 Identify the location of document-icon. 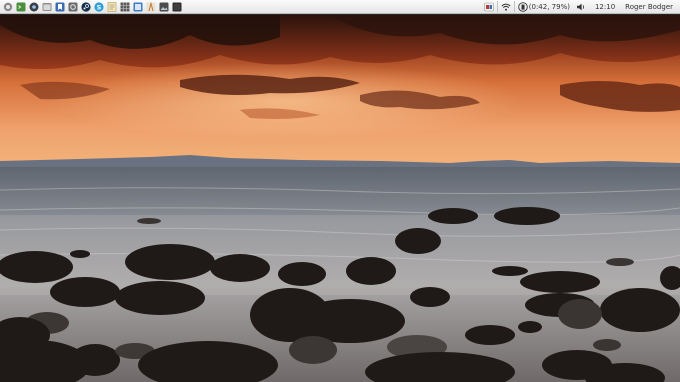
(138, 7).